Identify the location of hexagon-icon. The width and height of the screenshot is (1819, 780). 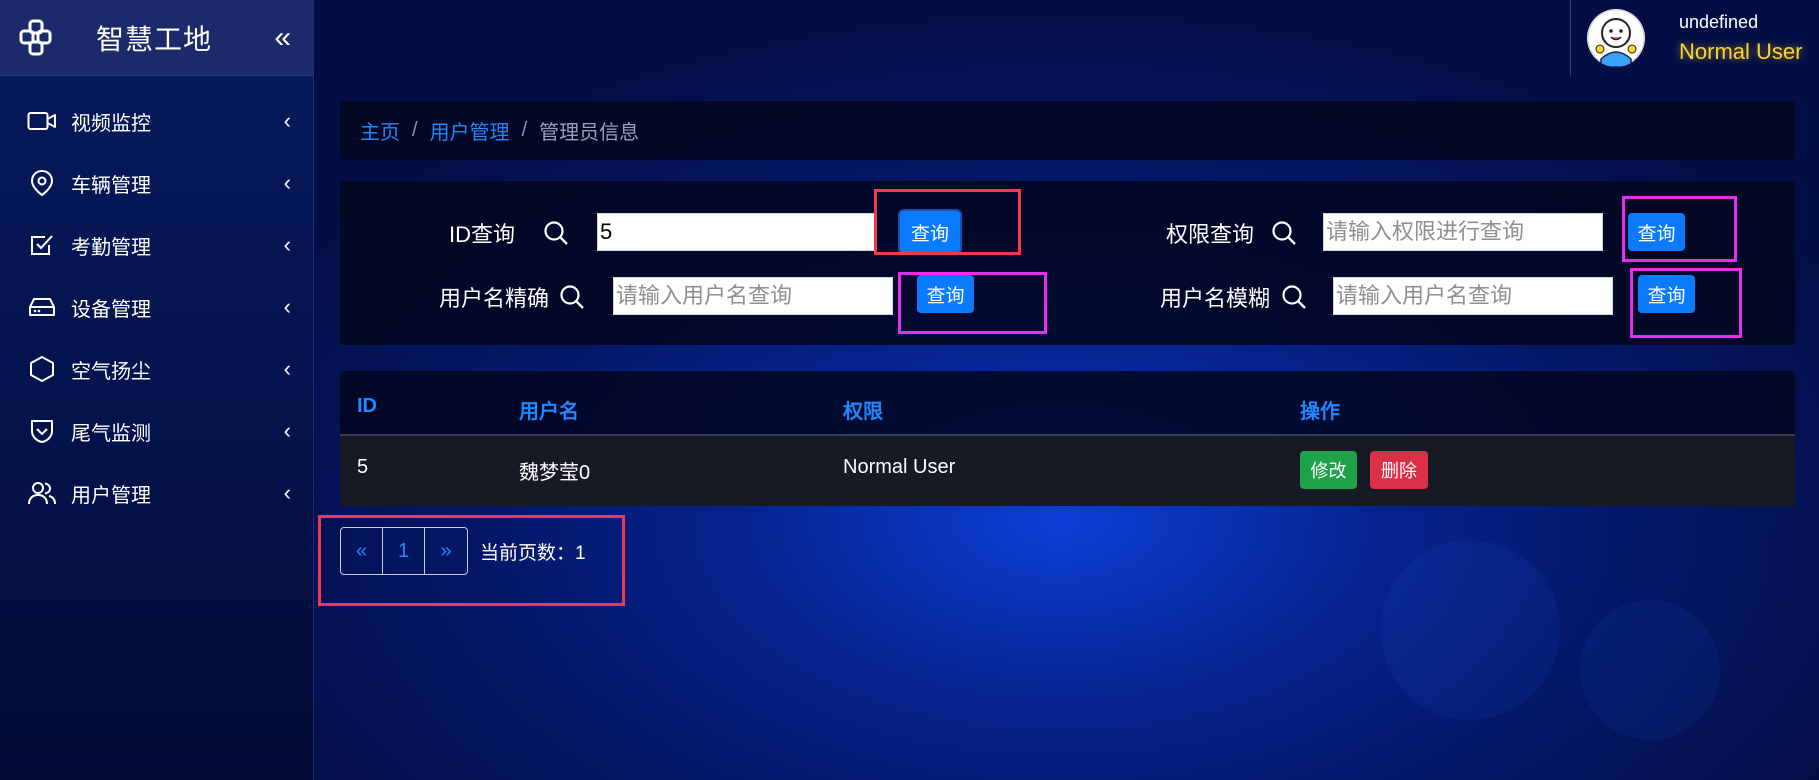
(42, 369).